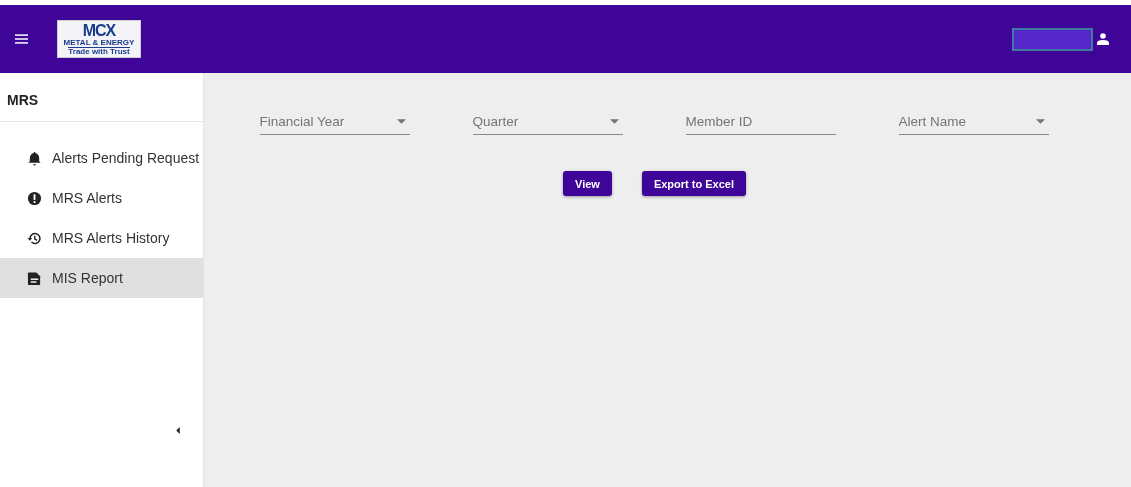  What do you see at coordinates (101, 97) in the screenshot?
I see `sidebar-title: MRS` at bounding box center [101, 97].